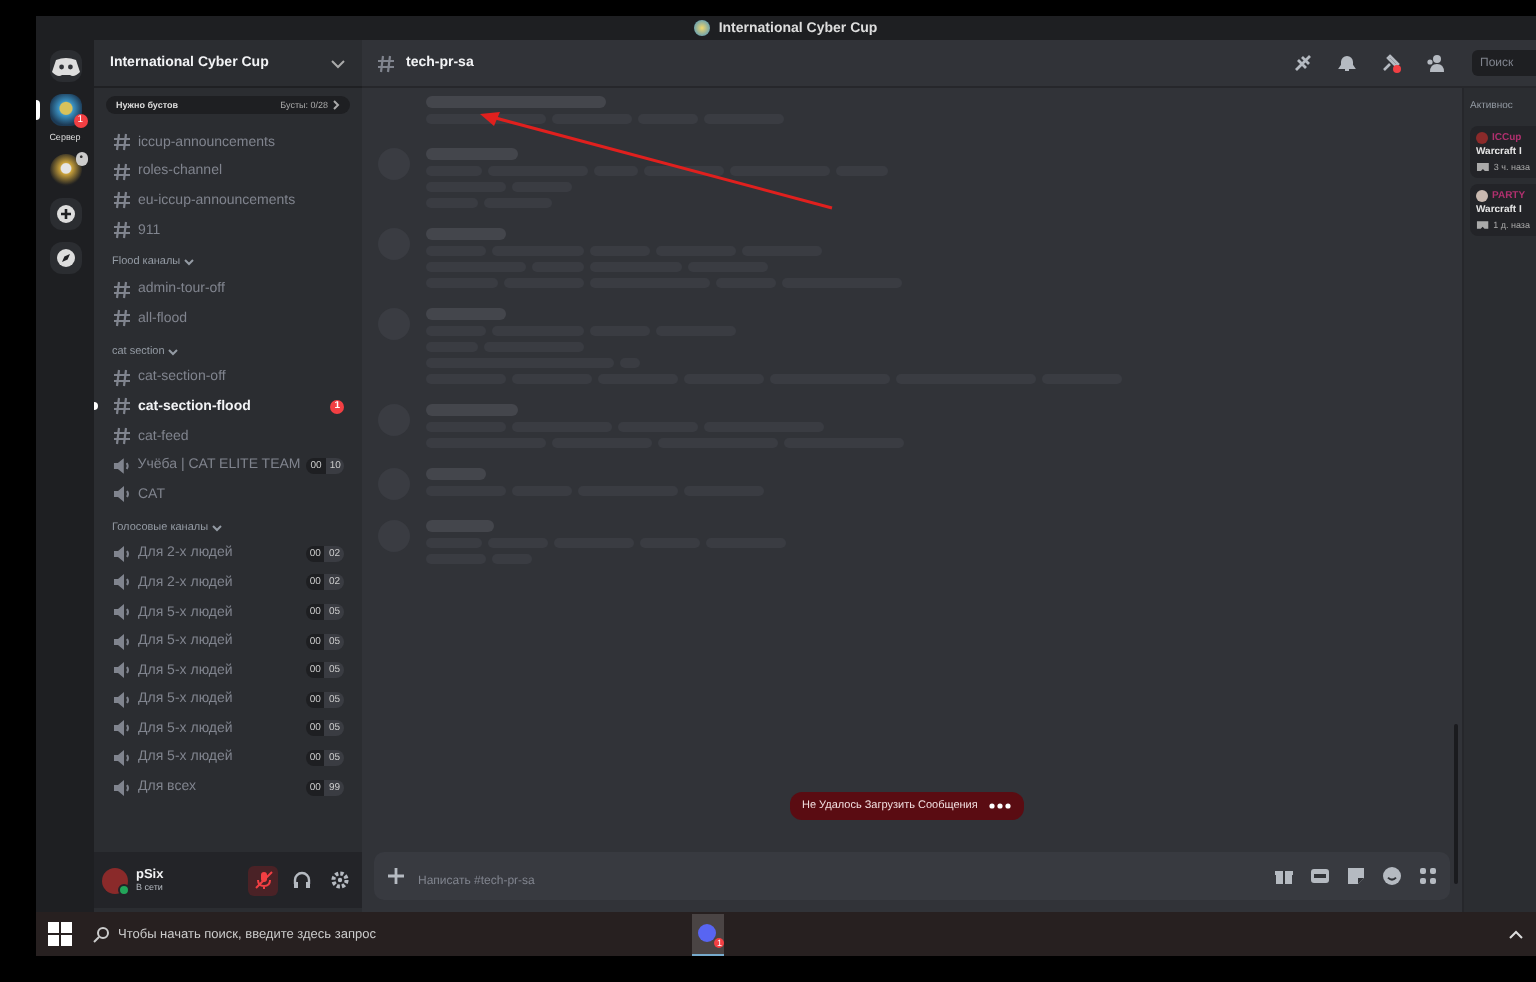 The image size is (1536, 982). I want to click on microphone-button, so click(263, 880).